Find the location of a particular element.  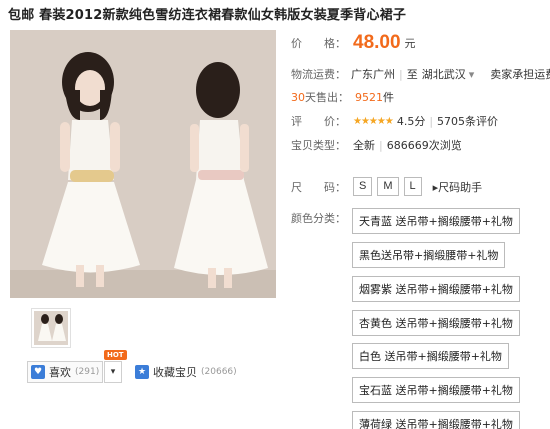

product-thumbnail is located at coordinates (51, 328).